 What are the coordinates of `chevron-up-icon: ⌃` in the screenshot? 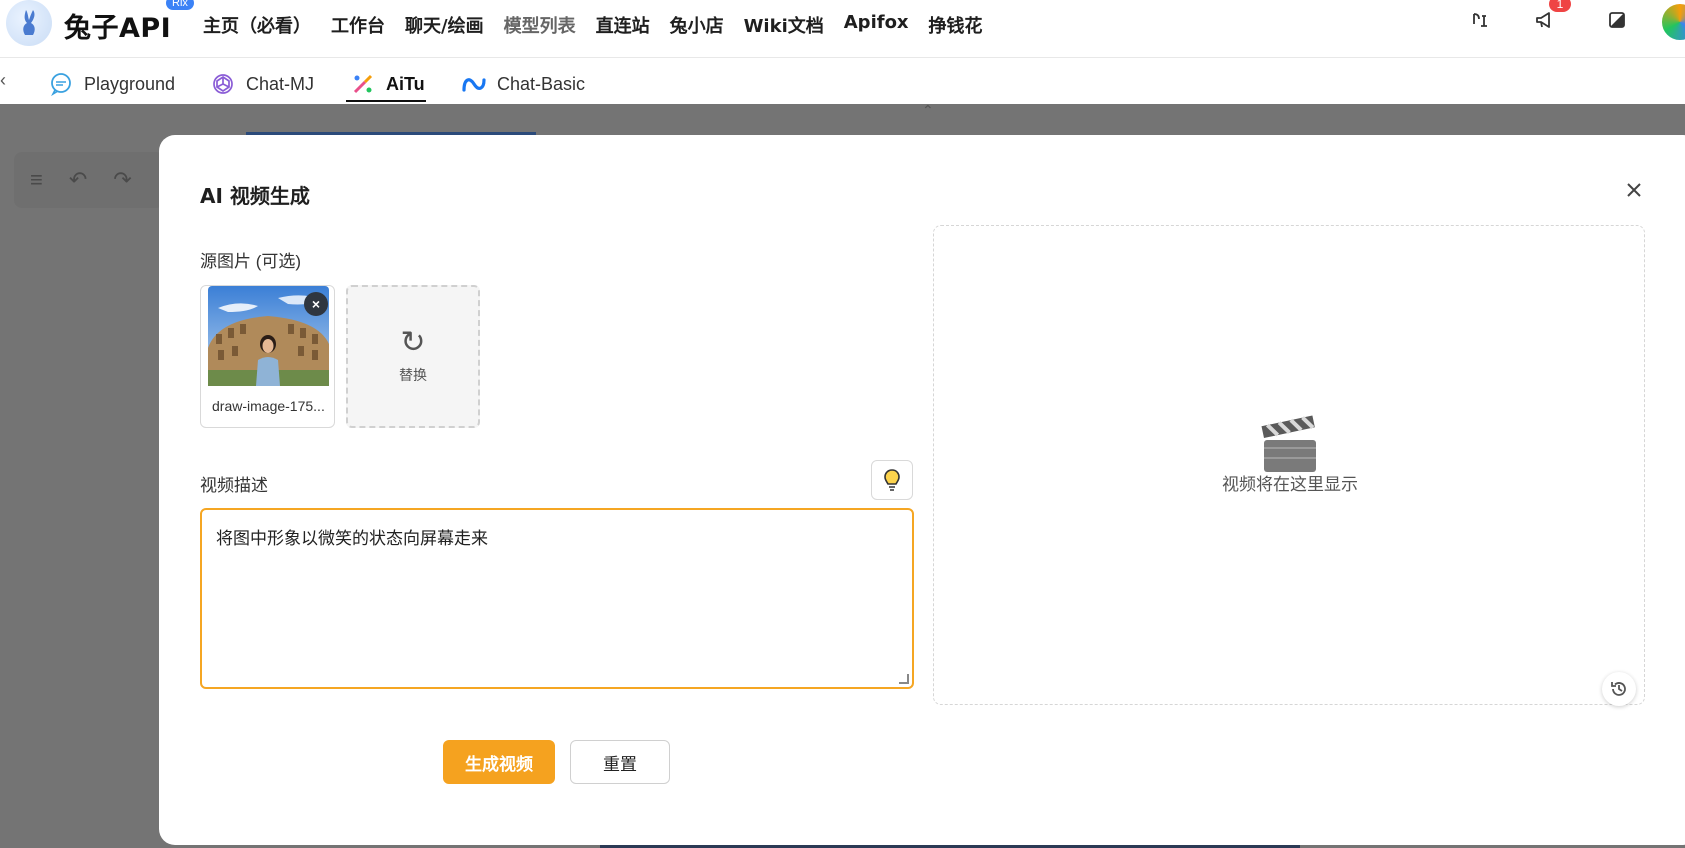 It's located at (928, 110).